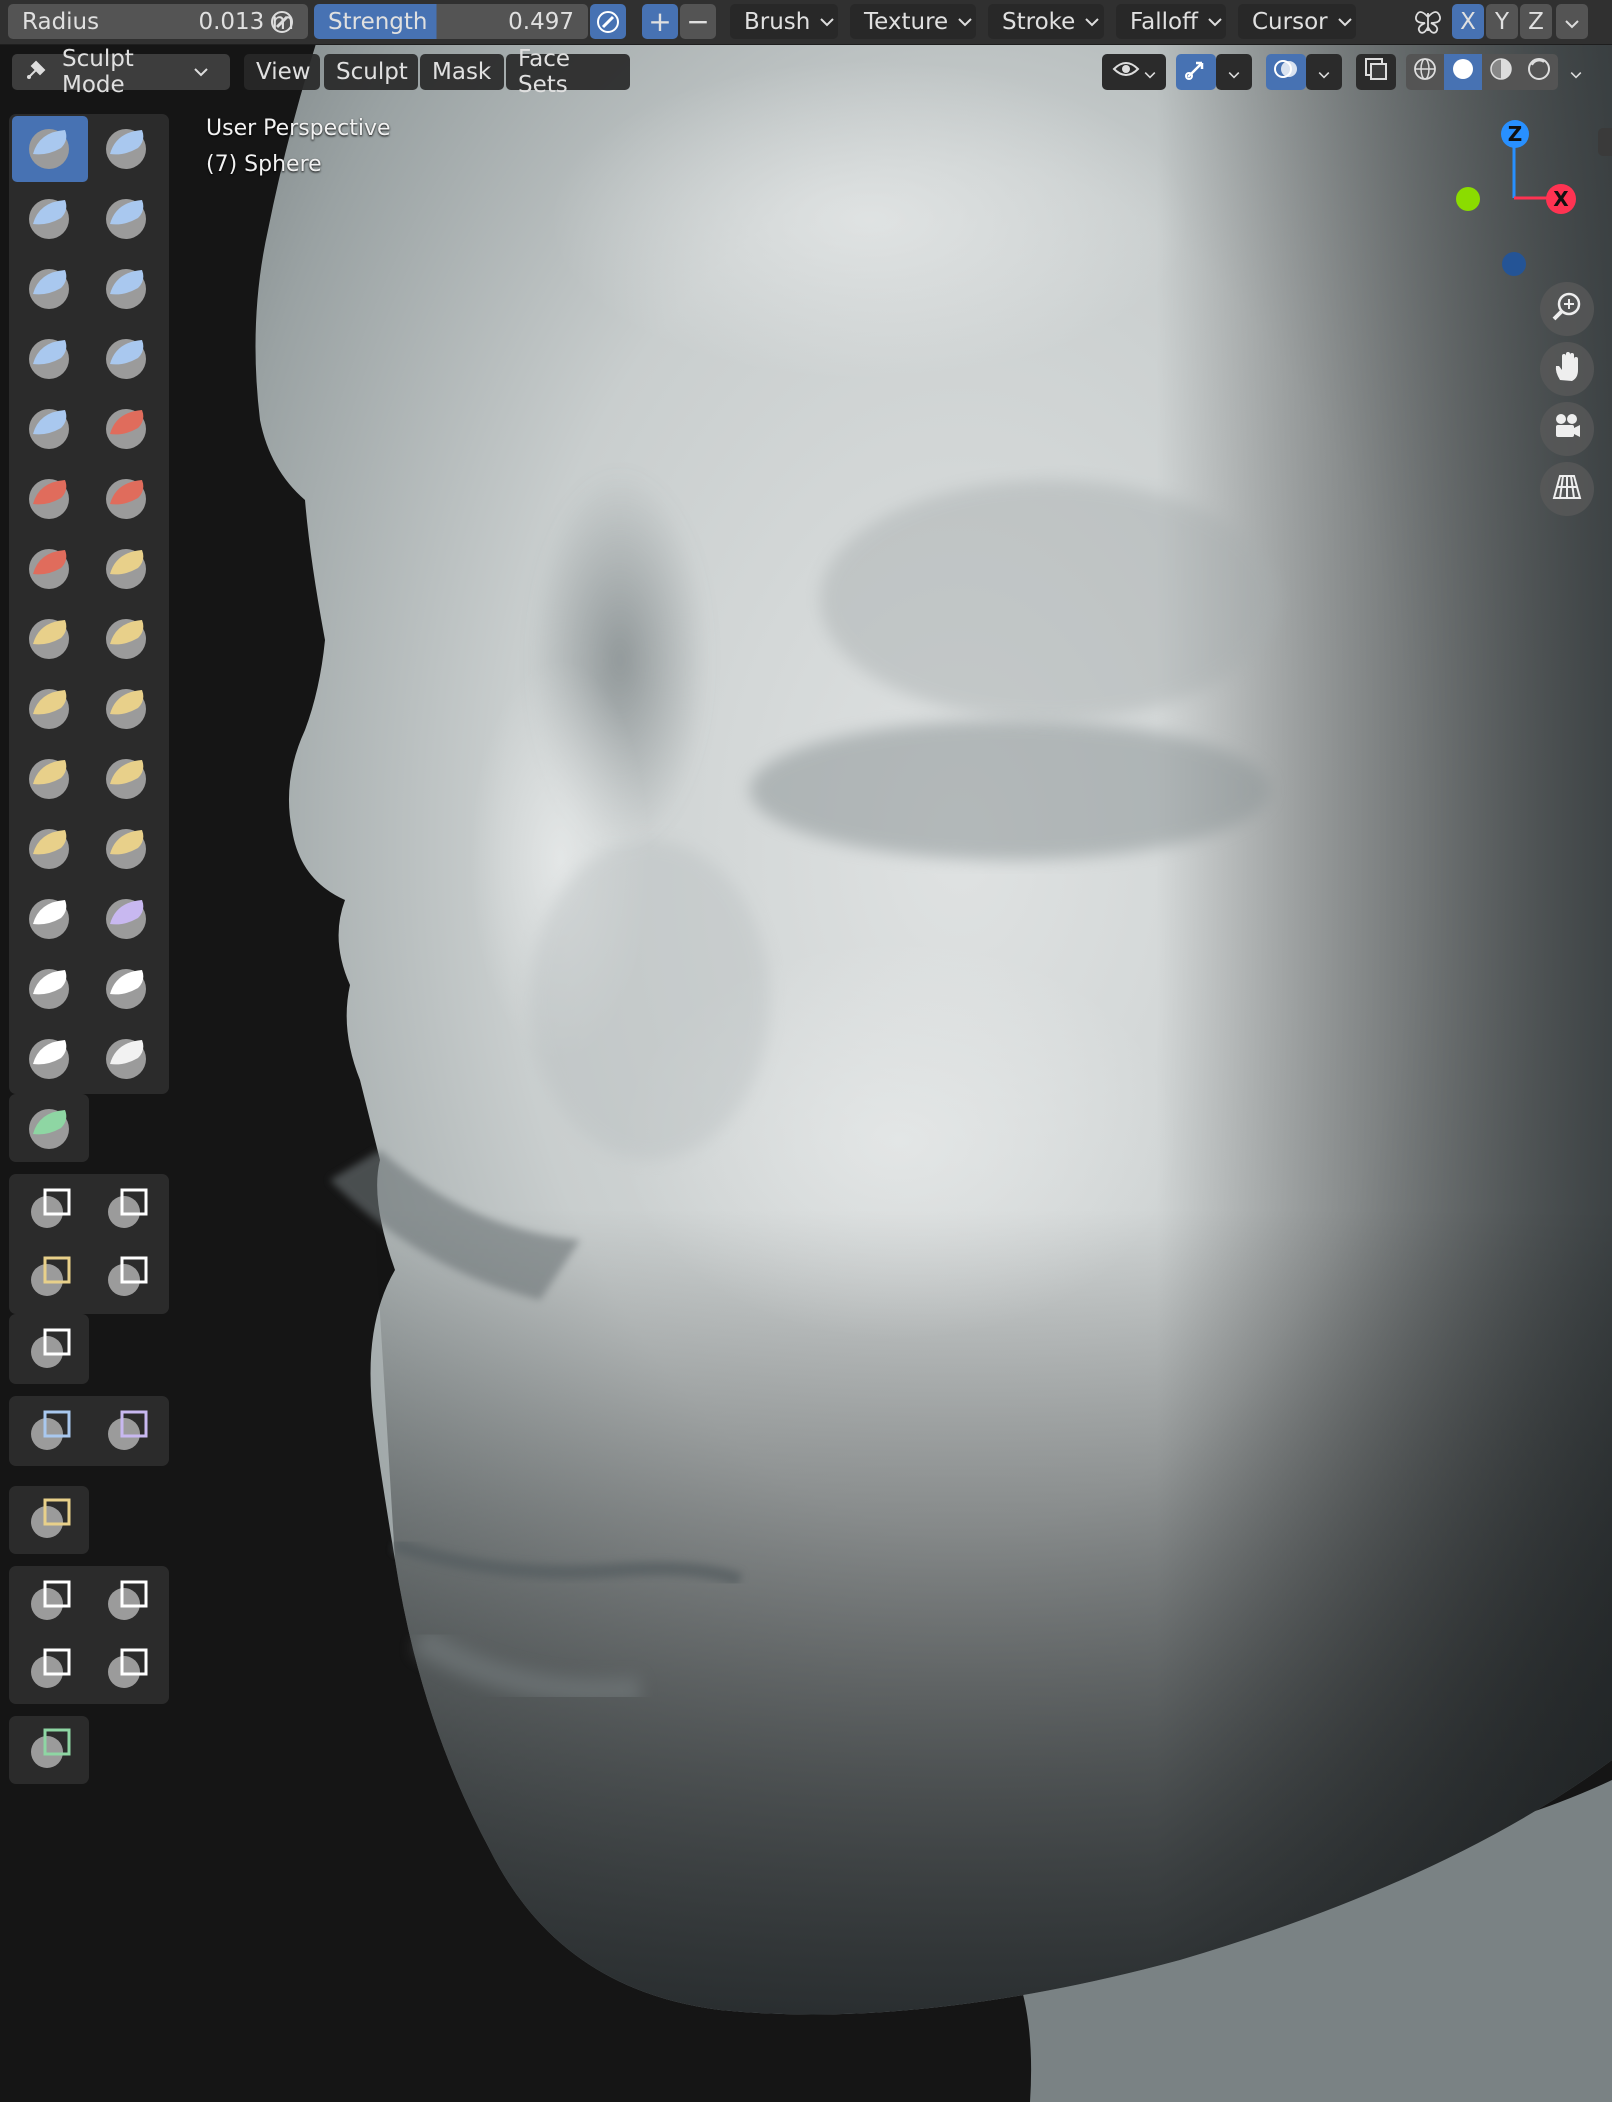 The image size is (1612, 2102). I want to click on rendered-sphere-icon, so click(1539, 72).